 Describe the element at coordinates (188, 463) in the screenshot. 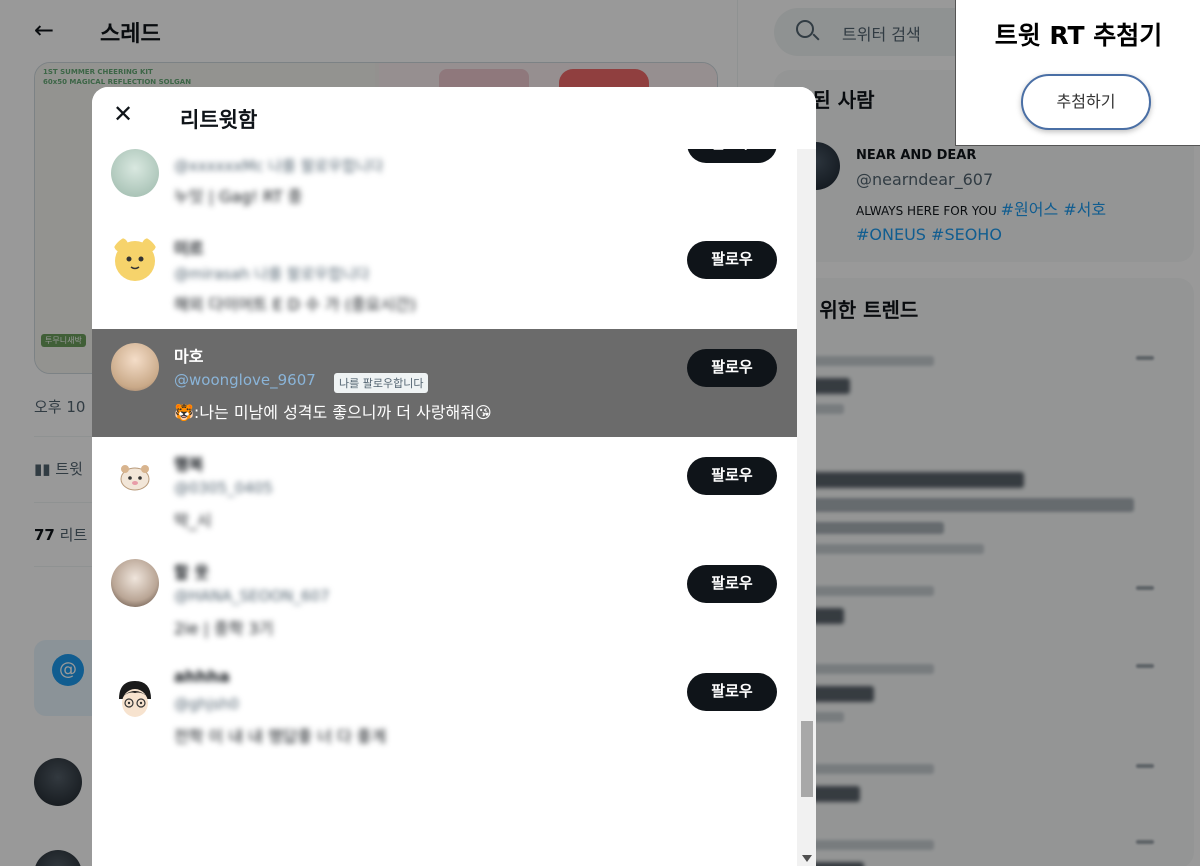

I see `user-display-name: 행복` at that location.